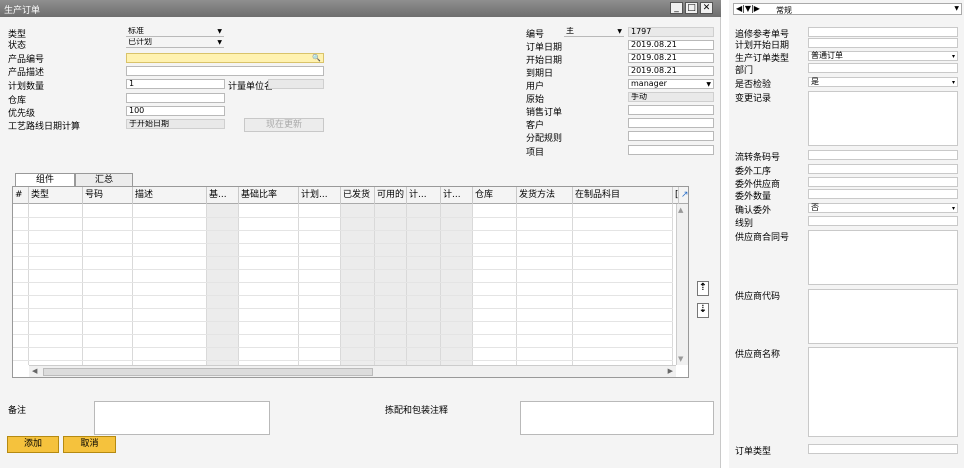 The image size is (964, 468). Describe the element at coordinates (670, 371) in the screenshot. I see `scroll-right-icon: ▶` at that location.